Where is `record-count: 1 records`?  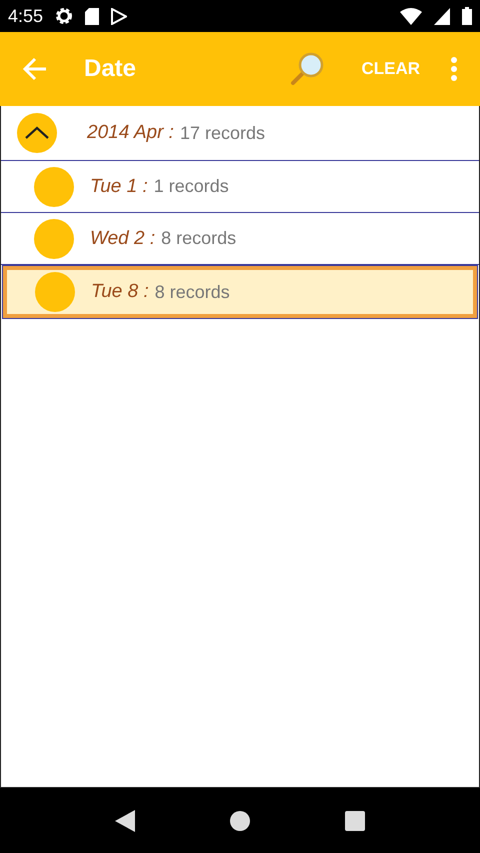
record-count: 1 records is located at coordinates (191, 186).